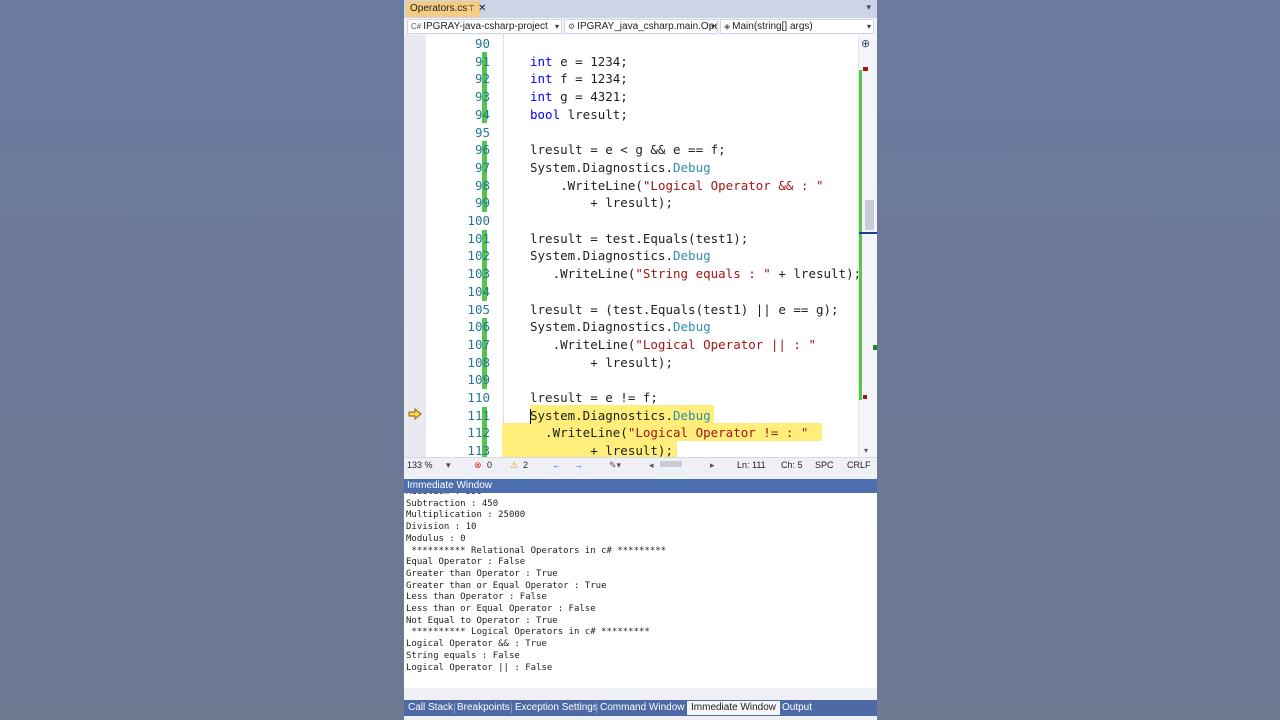  What do you see at coordinates (482, 9) in the screenshot?
I see `close-icon: ✕` at bounding box center [482, 9].